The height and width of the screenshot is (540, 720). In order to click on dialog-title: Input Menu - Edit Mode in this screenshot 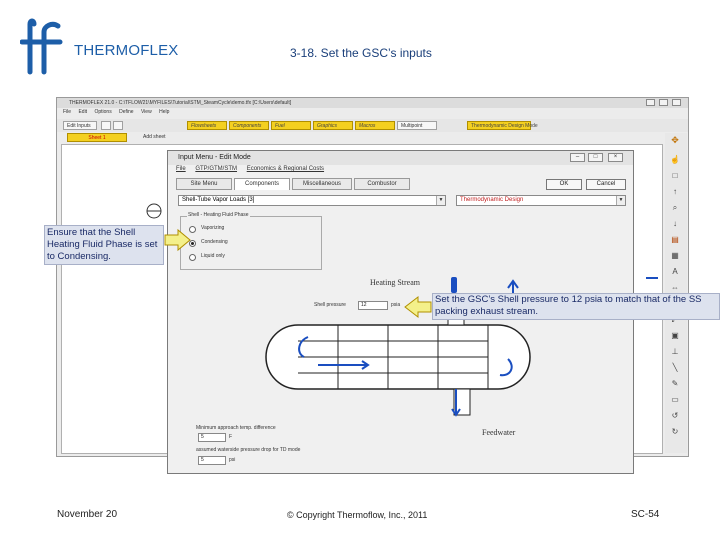, I will do `click(214, 157)`.